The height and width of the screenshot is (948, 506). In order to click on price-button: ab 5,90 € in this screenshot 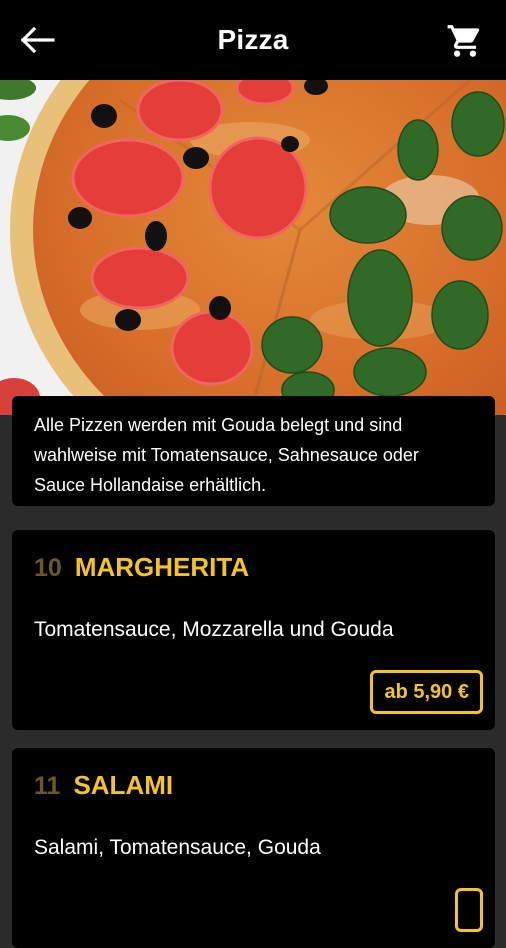, I will do `click(426, 692)`.